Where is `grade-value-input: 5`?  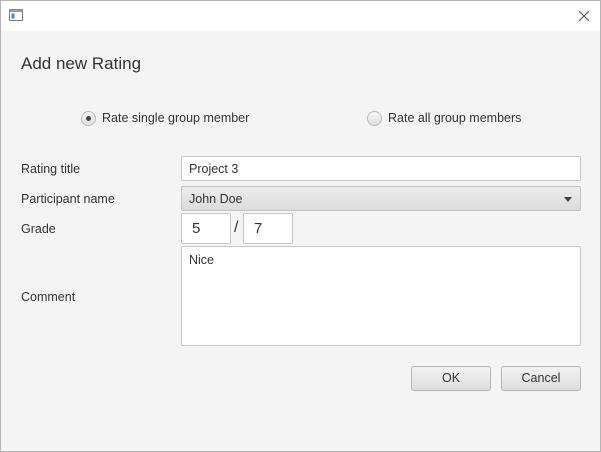 grade-value-input: 5 is located at coordinates (206, 228).